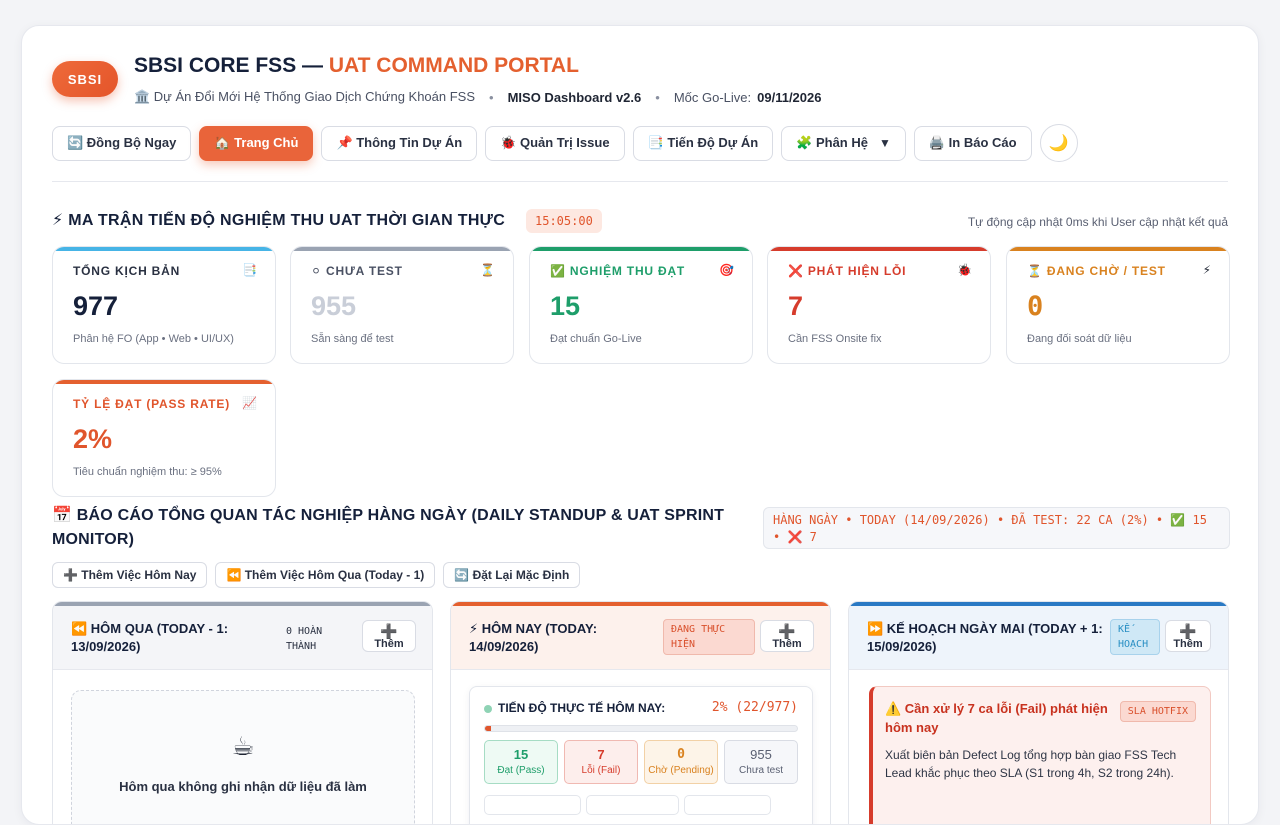 This screenshot has height=825, width=1280. I want to click on home-button: 🏠 Trang Chủ, so click(256, 143).